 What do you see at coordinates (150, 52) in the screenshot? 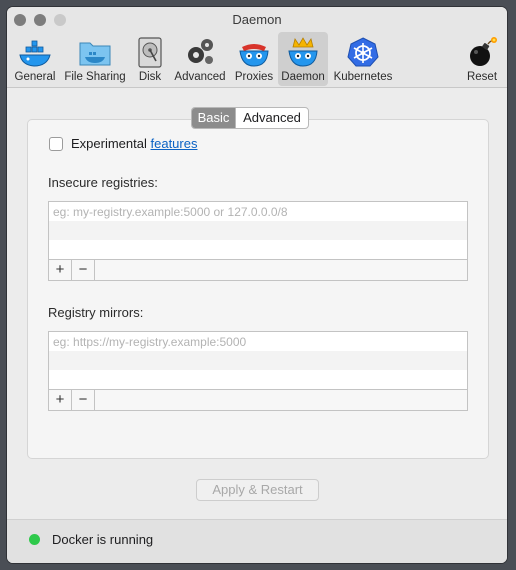
I see `disk-icon` at bounding box center [150, 52].